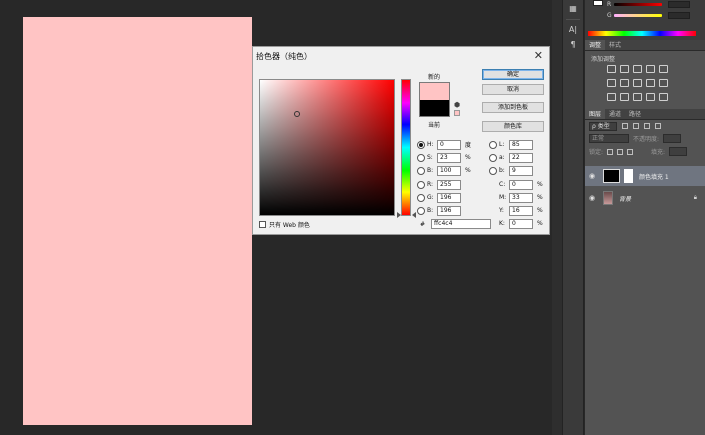 The width and height of the screenshot is (705, 435). I want to click on color-slider-g: G, so click(655, 15).